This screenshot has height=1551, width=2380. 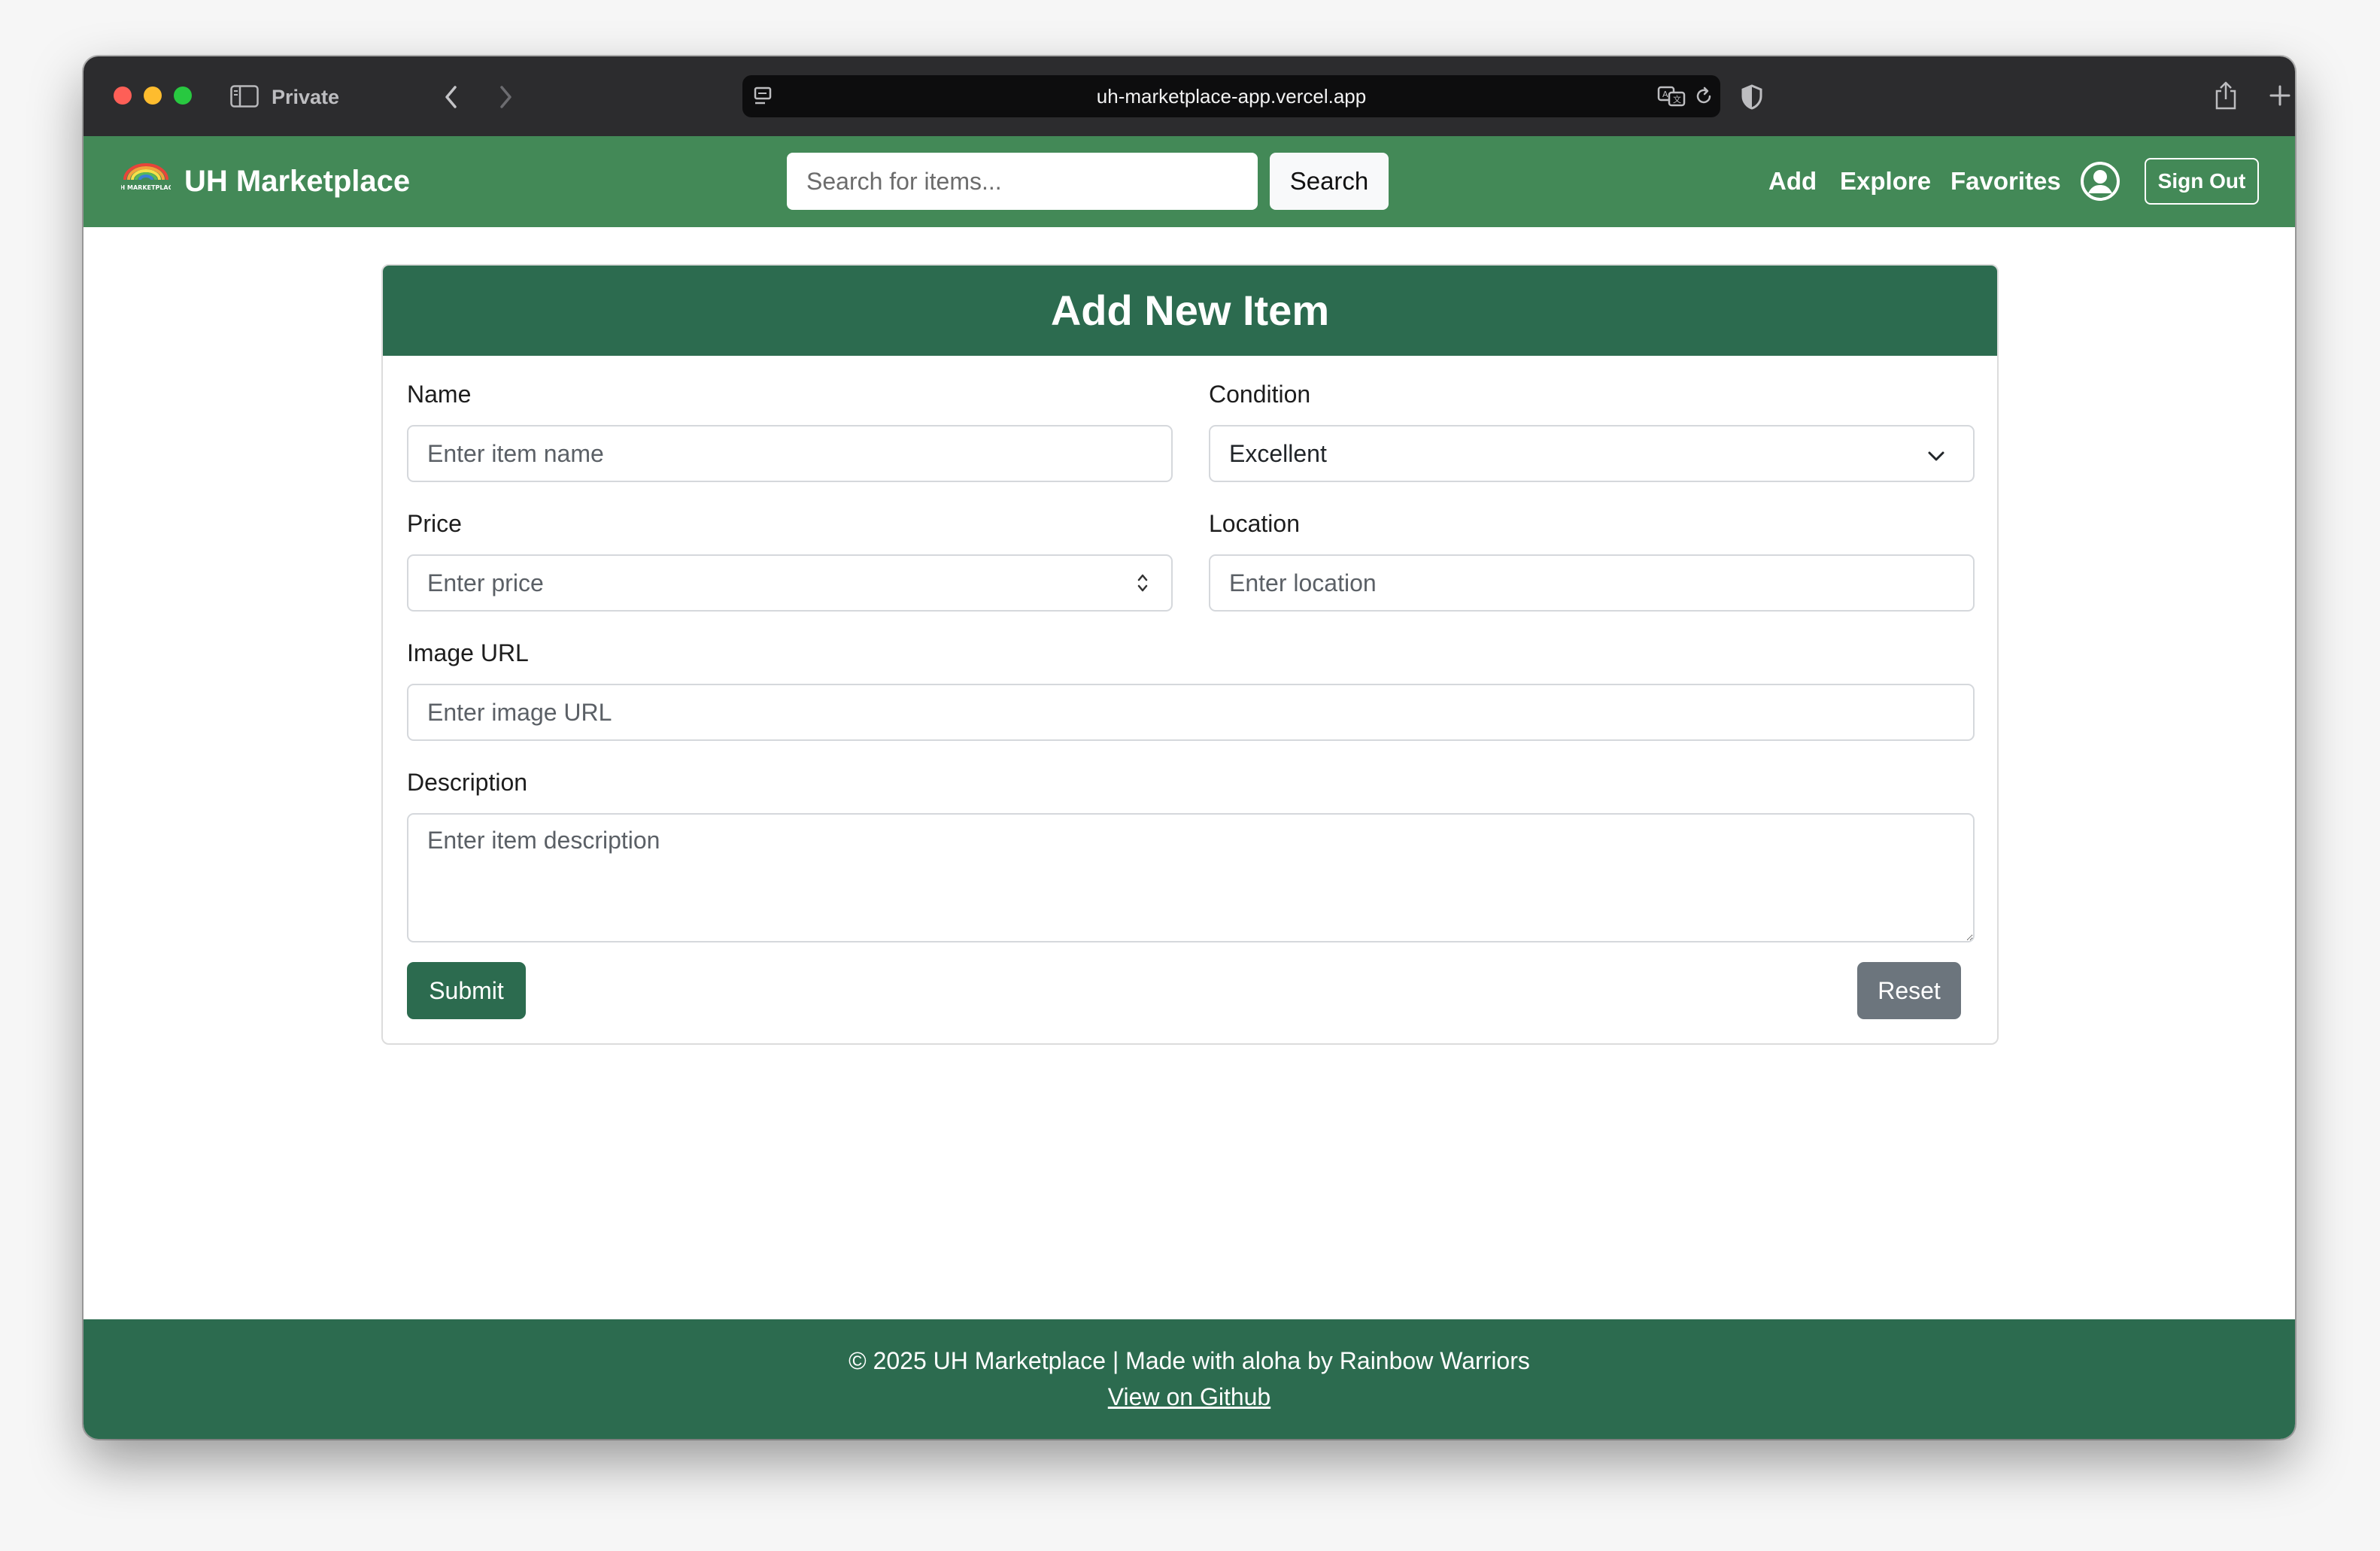 I want to click on location-input, so click(x=1592, y=583).